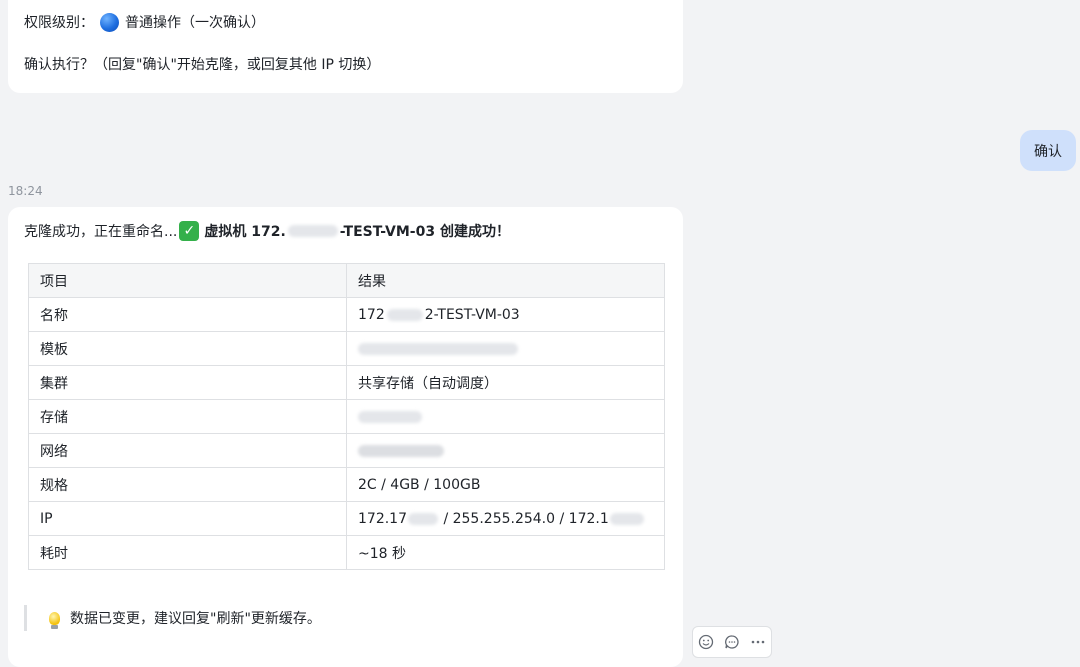 Image resolution: width=1080 pixels, height=667 pixels. I want to click on table-row: 耗时 ~18 秒, so click(346, 552).